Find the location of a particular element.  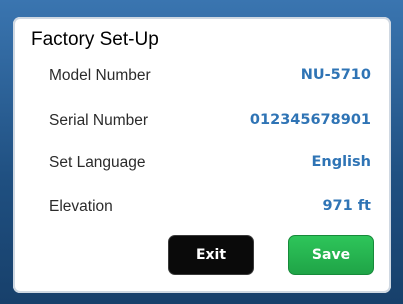

field-row-serial-number: Serial Number 012345678901 is located at coordinates (202, 124).